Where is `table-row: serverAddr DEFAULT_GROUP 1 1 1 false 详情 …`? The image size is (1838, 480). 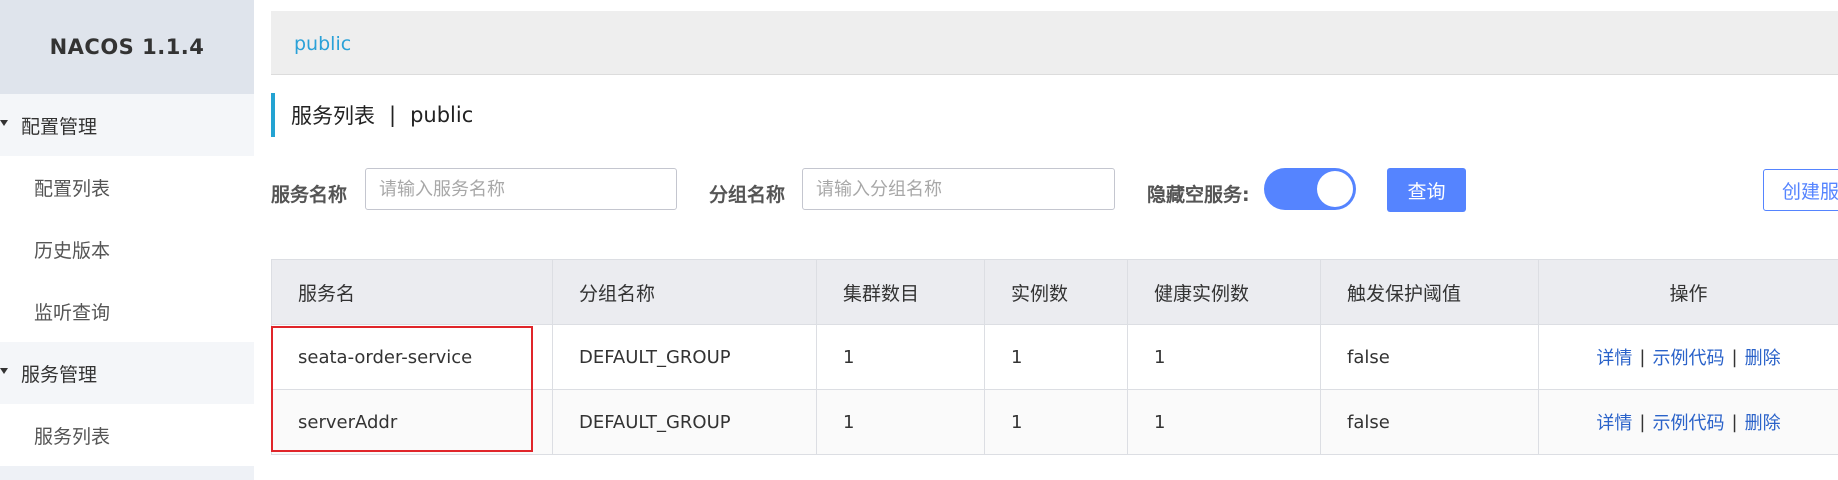
table-row: serverAddr DEFAULT_GROUP 1 1 1 false 详情 … is located at coordinates (1055, 422).